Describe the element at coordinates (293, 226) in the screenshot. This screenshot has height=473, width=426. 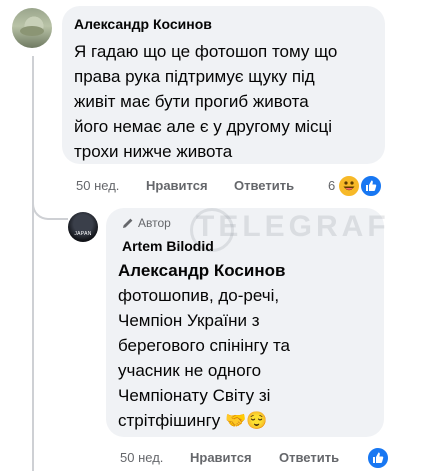
I see `watermark: TELEGRAF` at that location.